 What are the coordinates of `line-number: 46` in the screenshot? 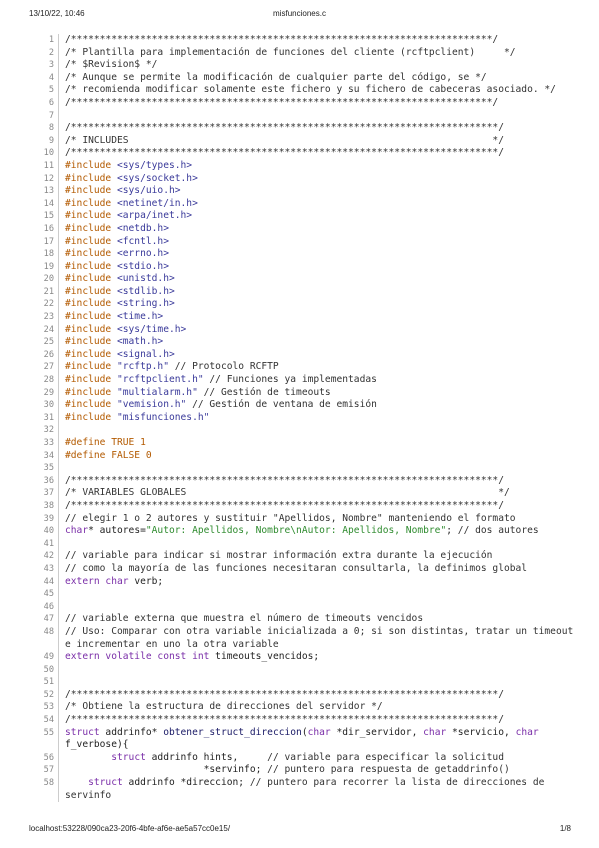 It's located at (48, 606).